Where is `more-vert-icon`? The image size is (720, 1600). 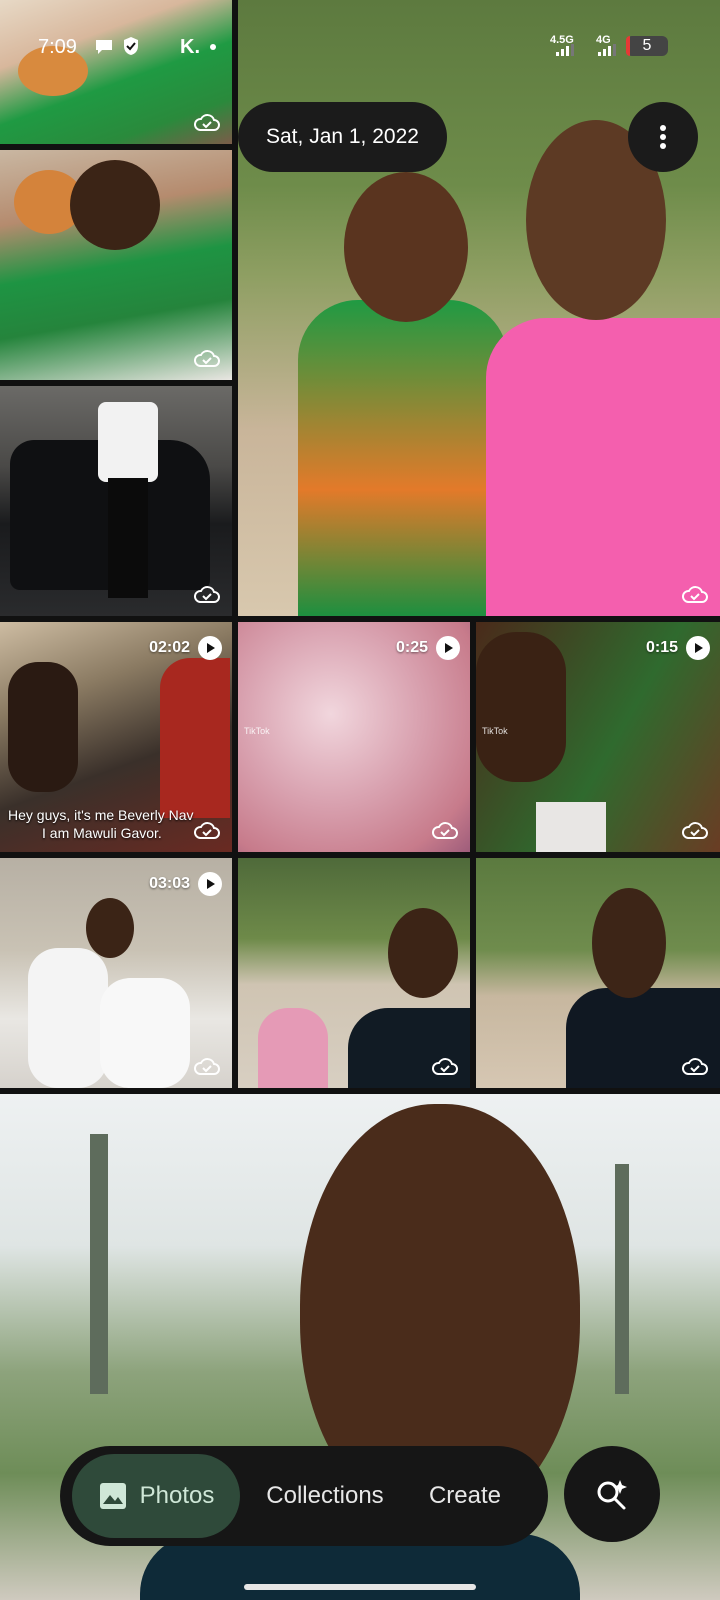 more-vert-icon is located at coordinates (663, 137).